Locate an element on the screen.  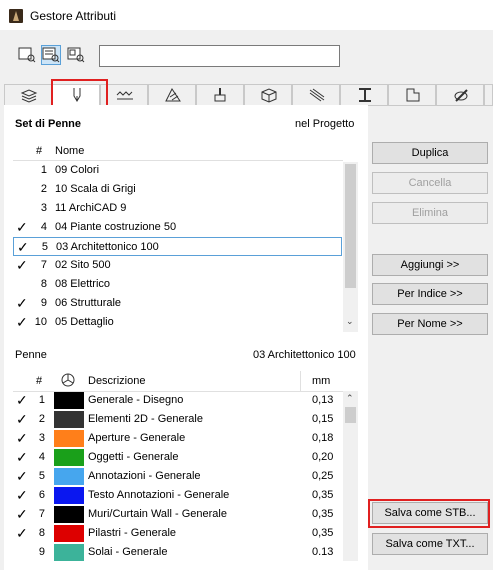
pen-description: Solai - Generale is located at coordinates (128, 552).